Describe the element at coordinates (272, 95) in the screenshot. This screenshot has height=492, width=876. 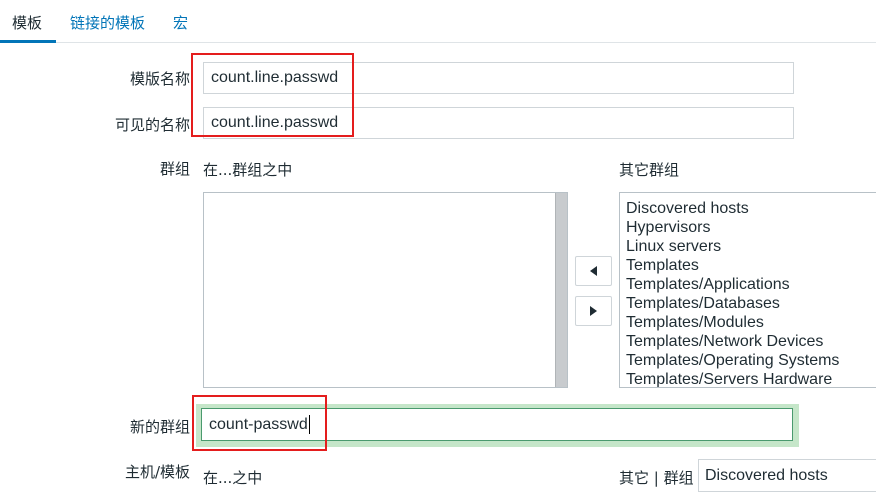
I see `highlight-box-names` at that location.